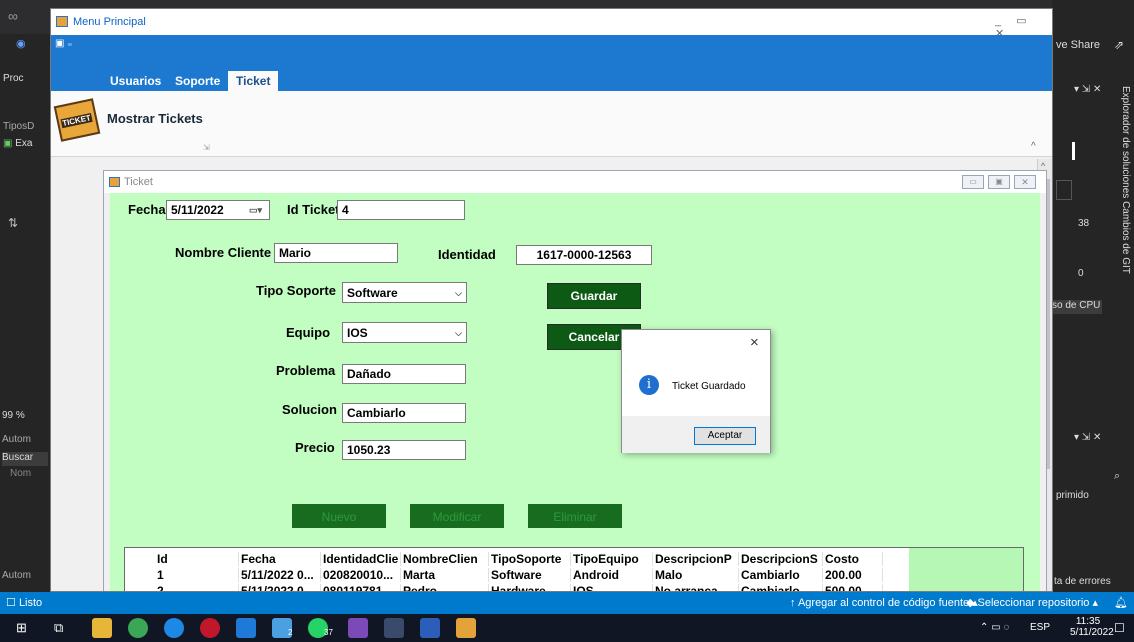  I want to click on tab-usuarios: Usuarios, so click(135, 81).